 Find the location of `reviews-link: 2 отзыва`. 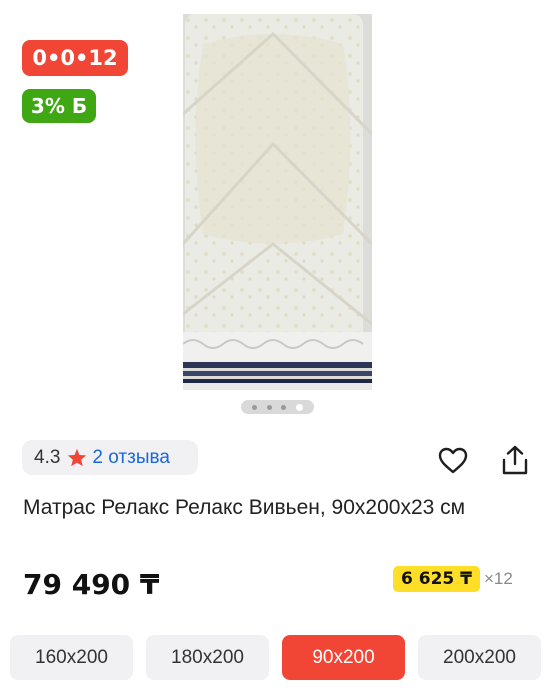

reviews-link: 2 отзыва is located at coordinates (131, 458).